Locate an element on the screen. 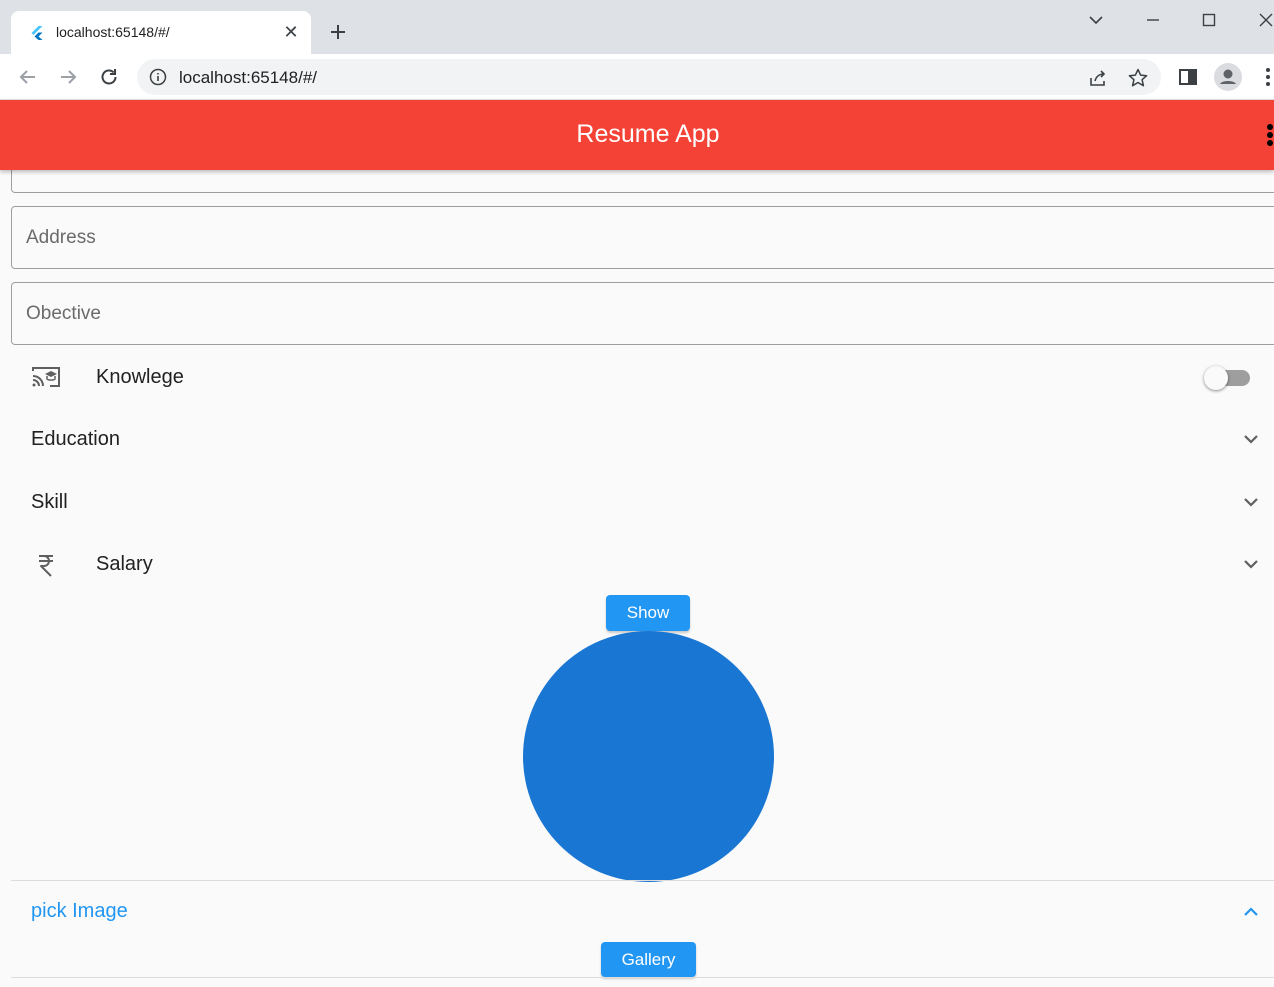 Image resolution: width=1274 pixels, height=987 pixels. share-icon is located at coordinates (1098, 78).